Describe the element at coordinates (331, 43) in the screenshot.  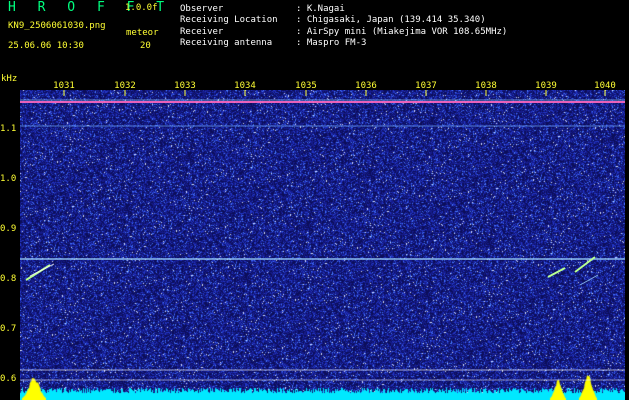
I see `antenna-value: : Maspro FM-3` at that location.